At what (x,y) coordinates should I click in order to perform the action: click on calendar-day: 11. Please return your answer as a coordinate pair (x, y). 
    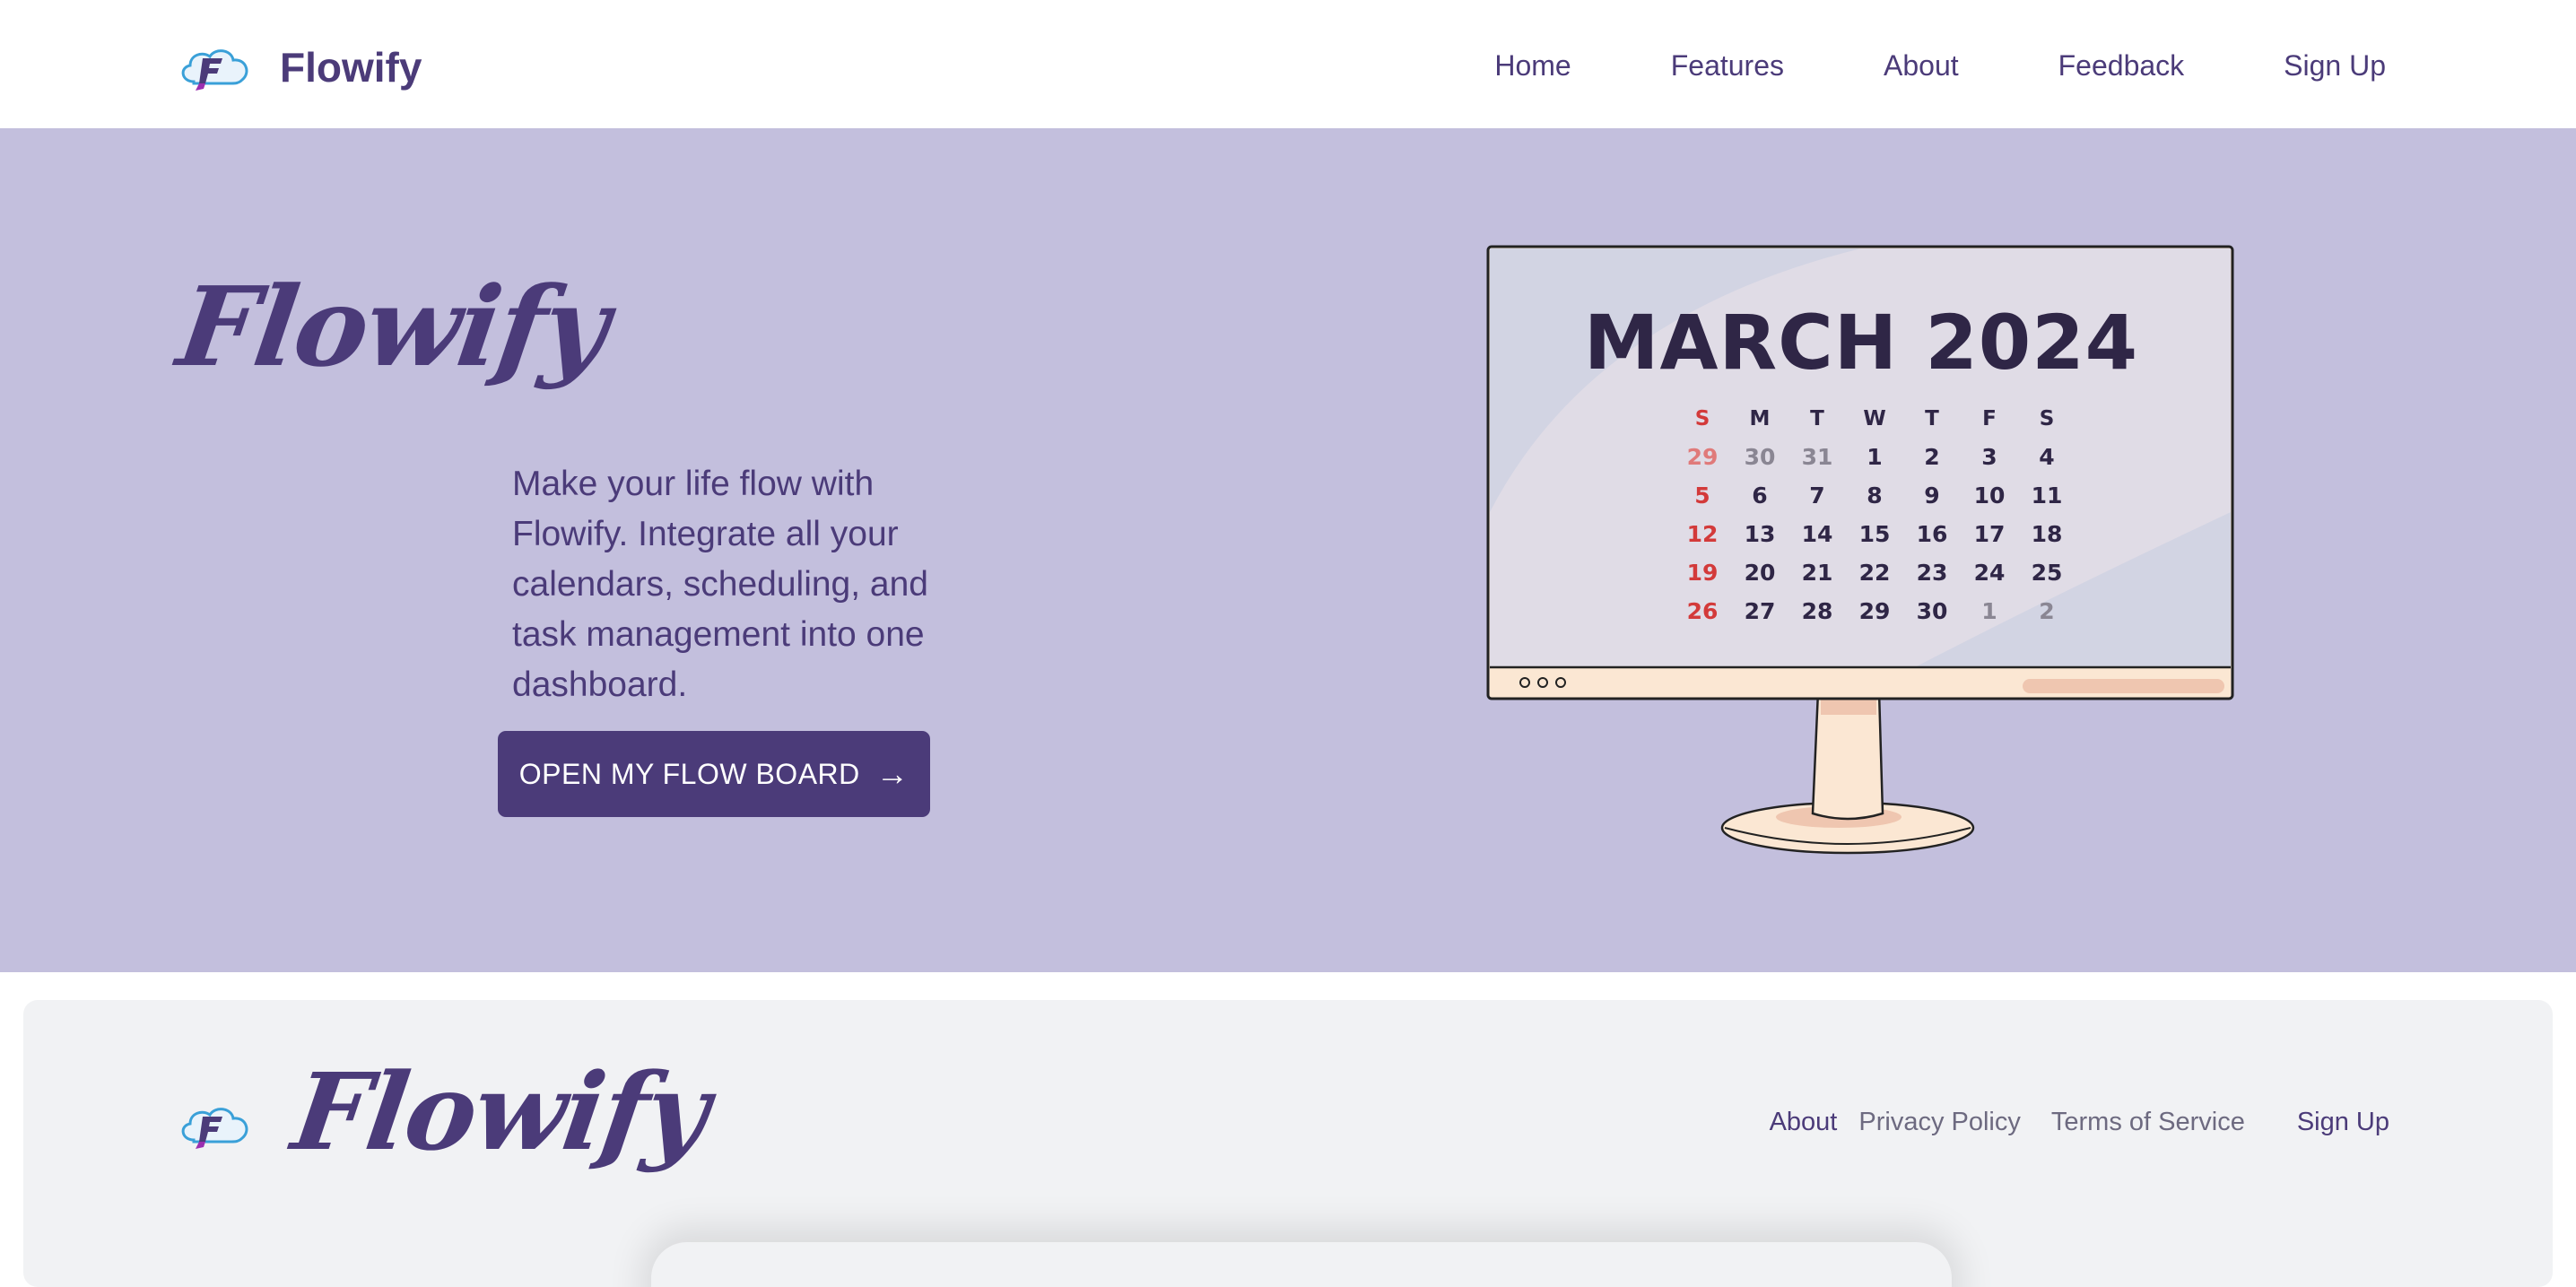
    Looking at the image, I should click on (2047, 496).